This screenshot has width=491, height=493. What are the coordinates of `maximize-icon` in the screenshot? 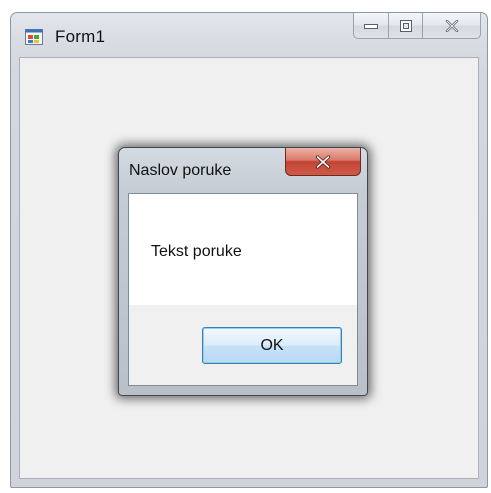 It's located at (405, 25).